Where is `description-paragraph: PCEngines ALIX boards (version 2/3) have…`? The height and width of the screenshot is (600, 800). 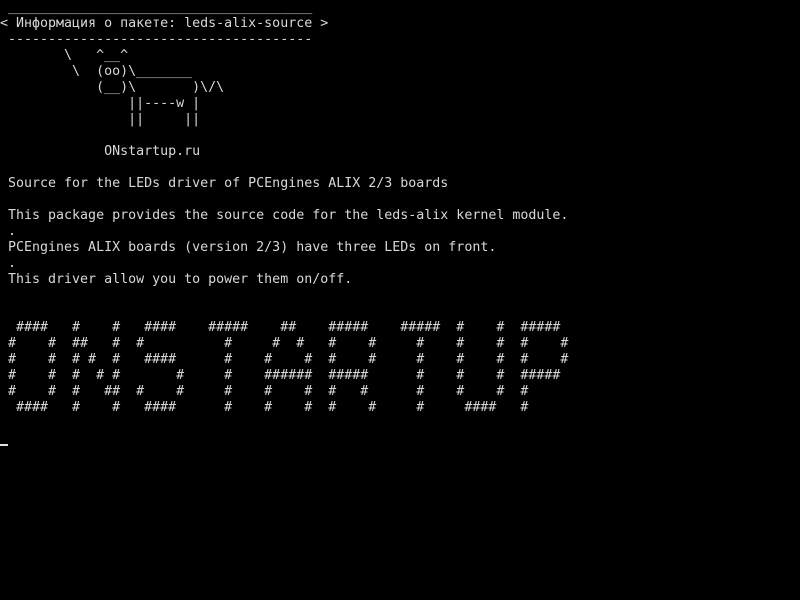 description-paragraph: PCEngines ALIX boards (version 2/3) have… is located at coordinates (248, 247).